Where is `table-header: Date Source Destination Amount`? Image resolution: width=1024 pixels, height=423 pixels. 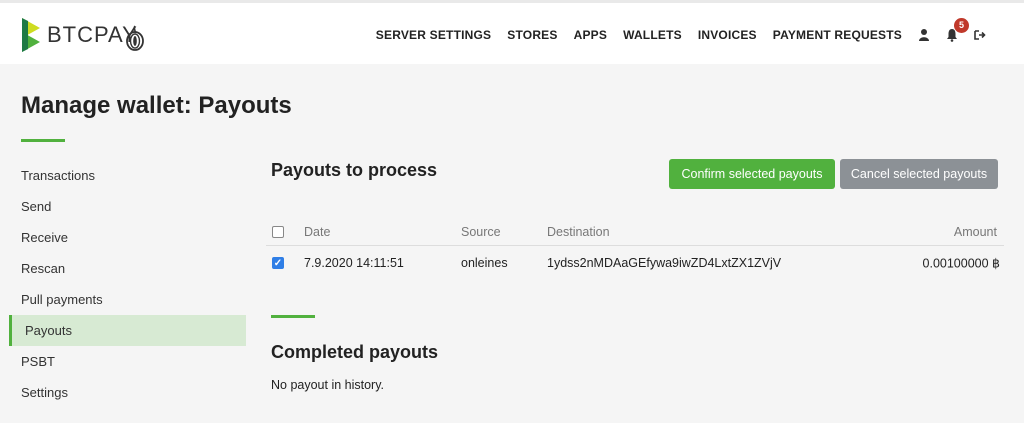
table-header: Date Source Destination Amount is located at coordinates (635, 232).